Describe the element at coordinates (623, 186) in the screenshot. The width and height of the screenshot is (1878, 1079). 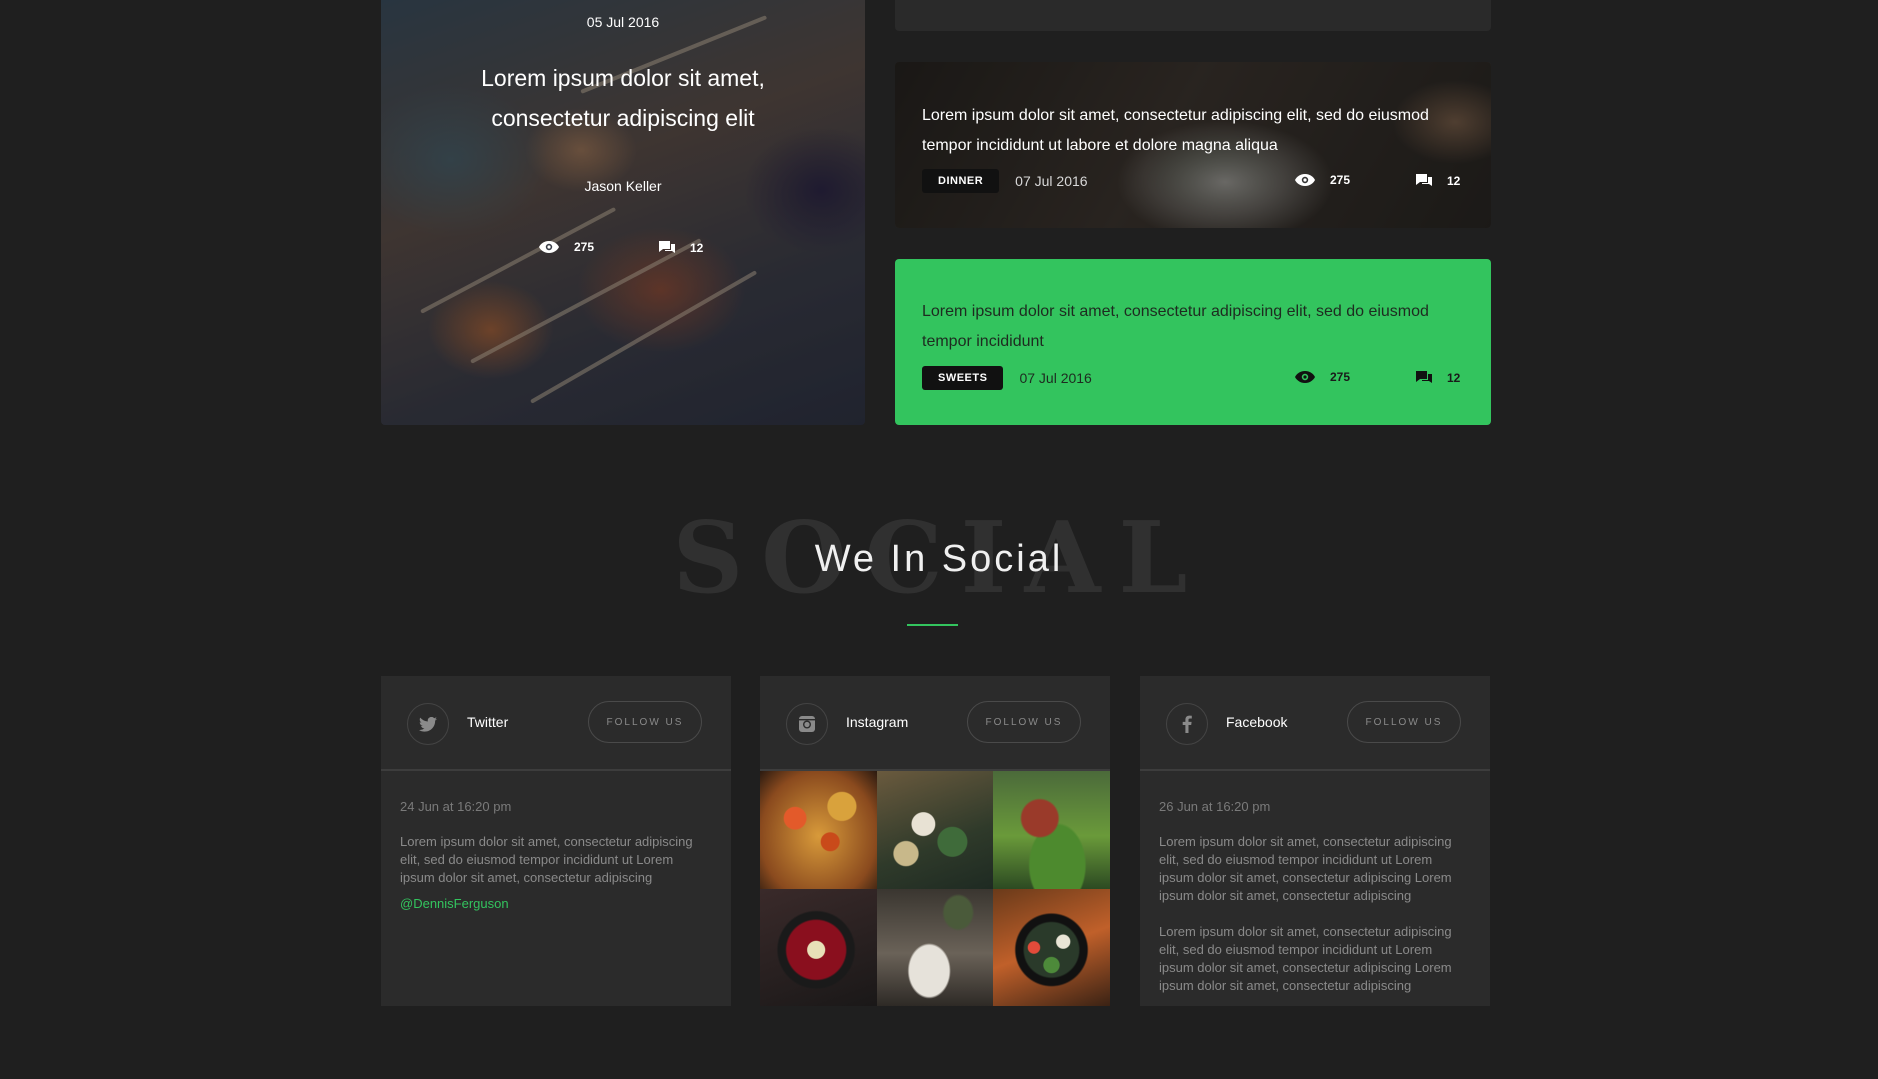
I see `post-author: Jason Keller` at that location.